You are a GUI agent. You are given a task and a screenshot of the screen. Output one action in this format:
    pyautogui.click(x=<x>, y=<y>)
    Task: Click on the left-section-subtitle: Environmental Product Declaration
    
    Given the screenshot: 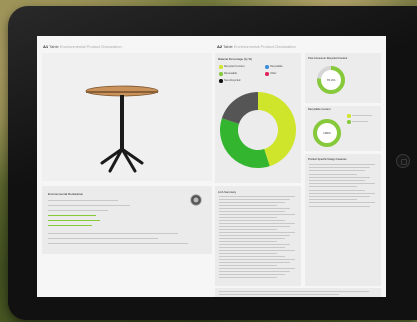 What is the action you would take?
    pyautogui.click(x=90, y=46)
    